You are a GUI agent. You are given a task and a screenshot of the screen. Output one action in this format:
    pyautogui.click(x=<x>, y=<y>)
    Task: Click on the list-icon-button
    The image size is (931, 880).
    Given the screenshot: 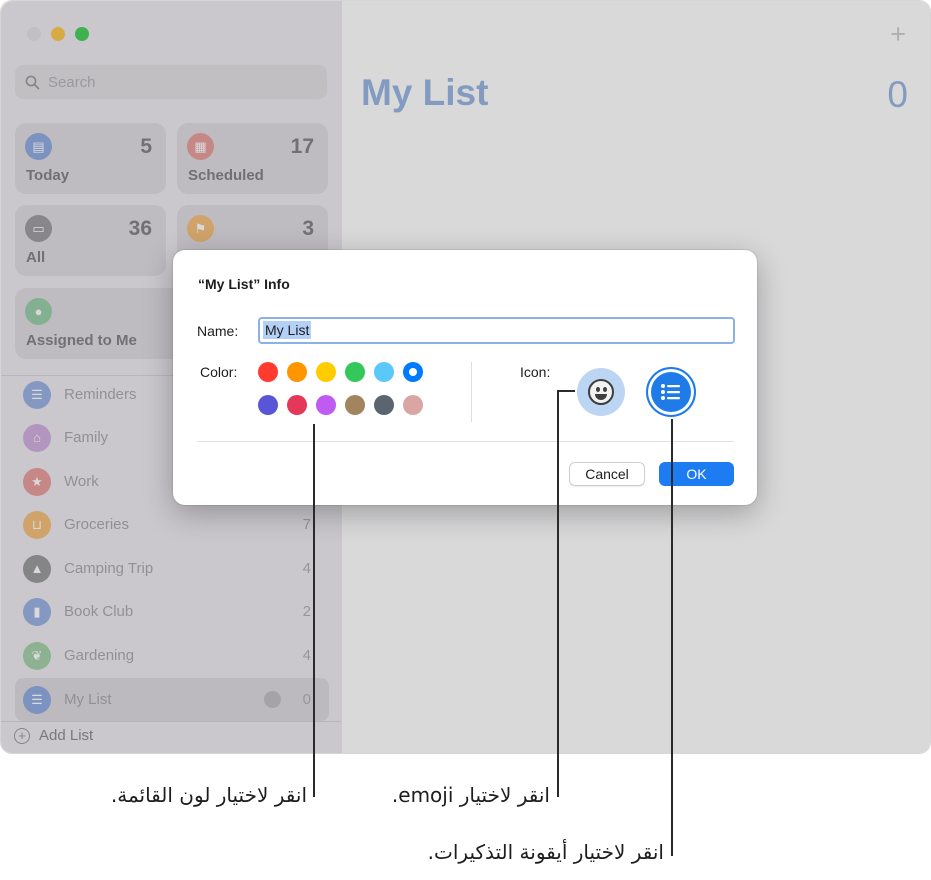 What is the action you would take?
    pyautogui.click(x=671, y=392)
    